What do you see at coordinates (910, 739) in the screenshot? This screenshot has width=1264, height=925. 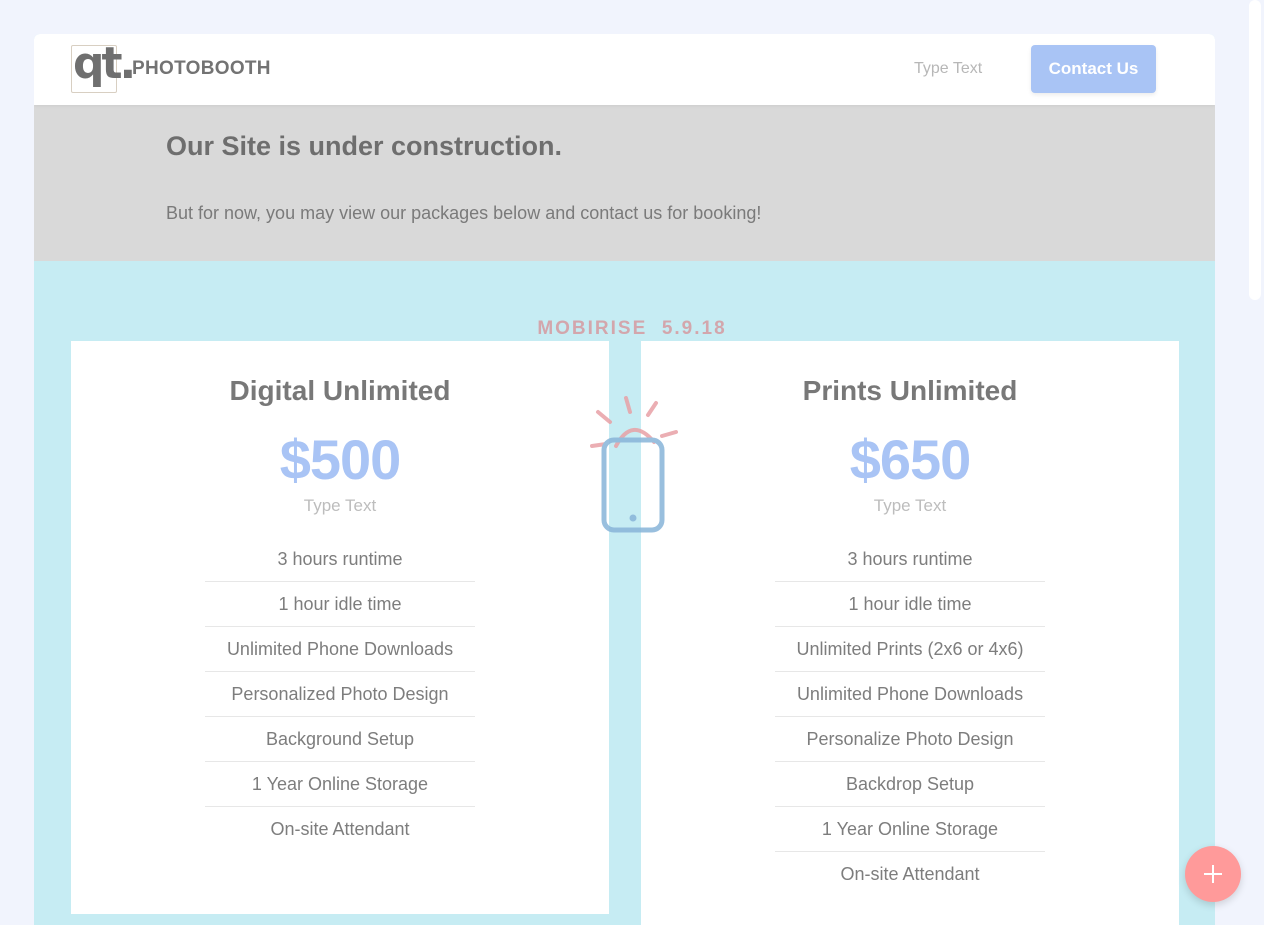 I see `feature-item: Personalize Photo Design` at bounding box center [910, 739].